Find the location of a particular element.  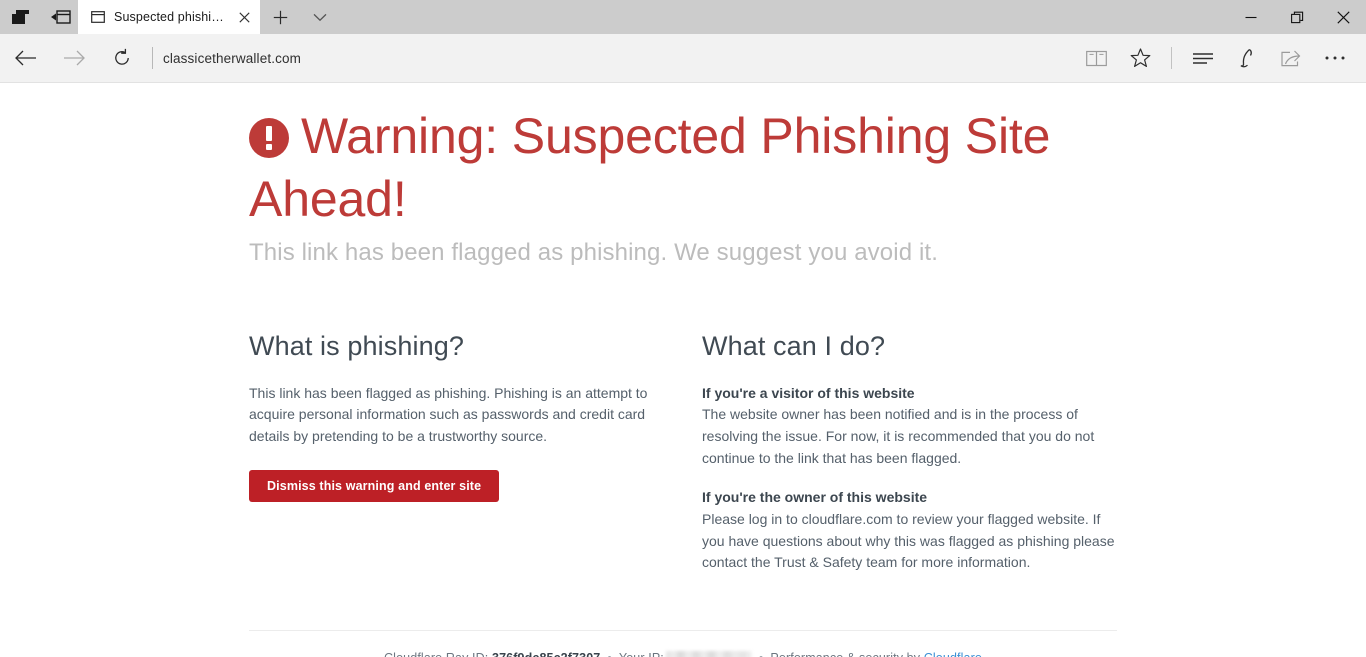

address-separator is located at coordinates (152, 58).